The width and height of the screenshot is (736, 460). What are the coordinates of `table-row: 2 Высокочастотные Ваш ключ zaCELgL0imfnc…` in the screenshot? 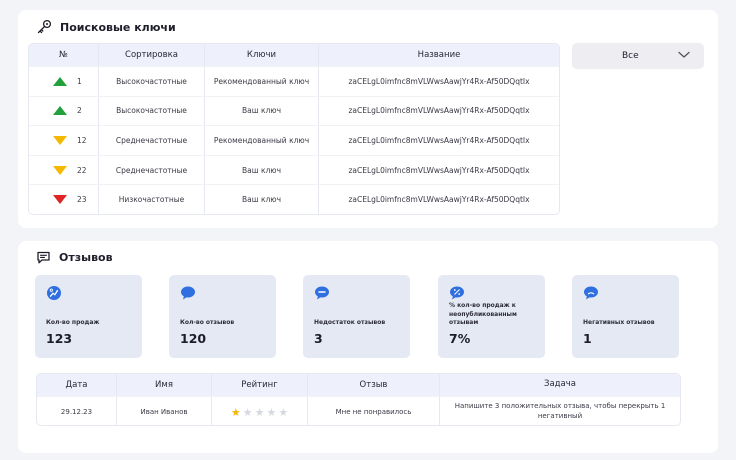 It's located at (294, 110).